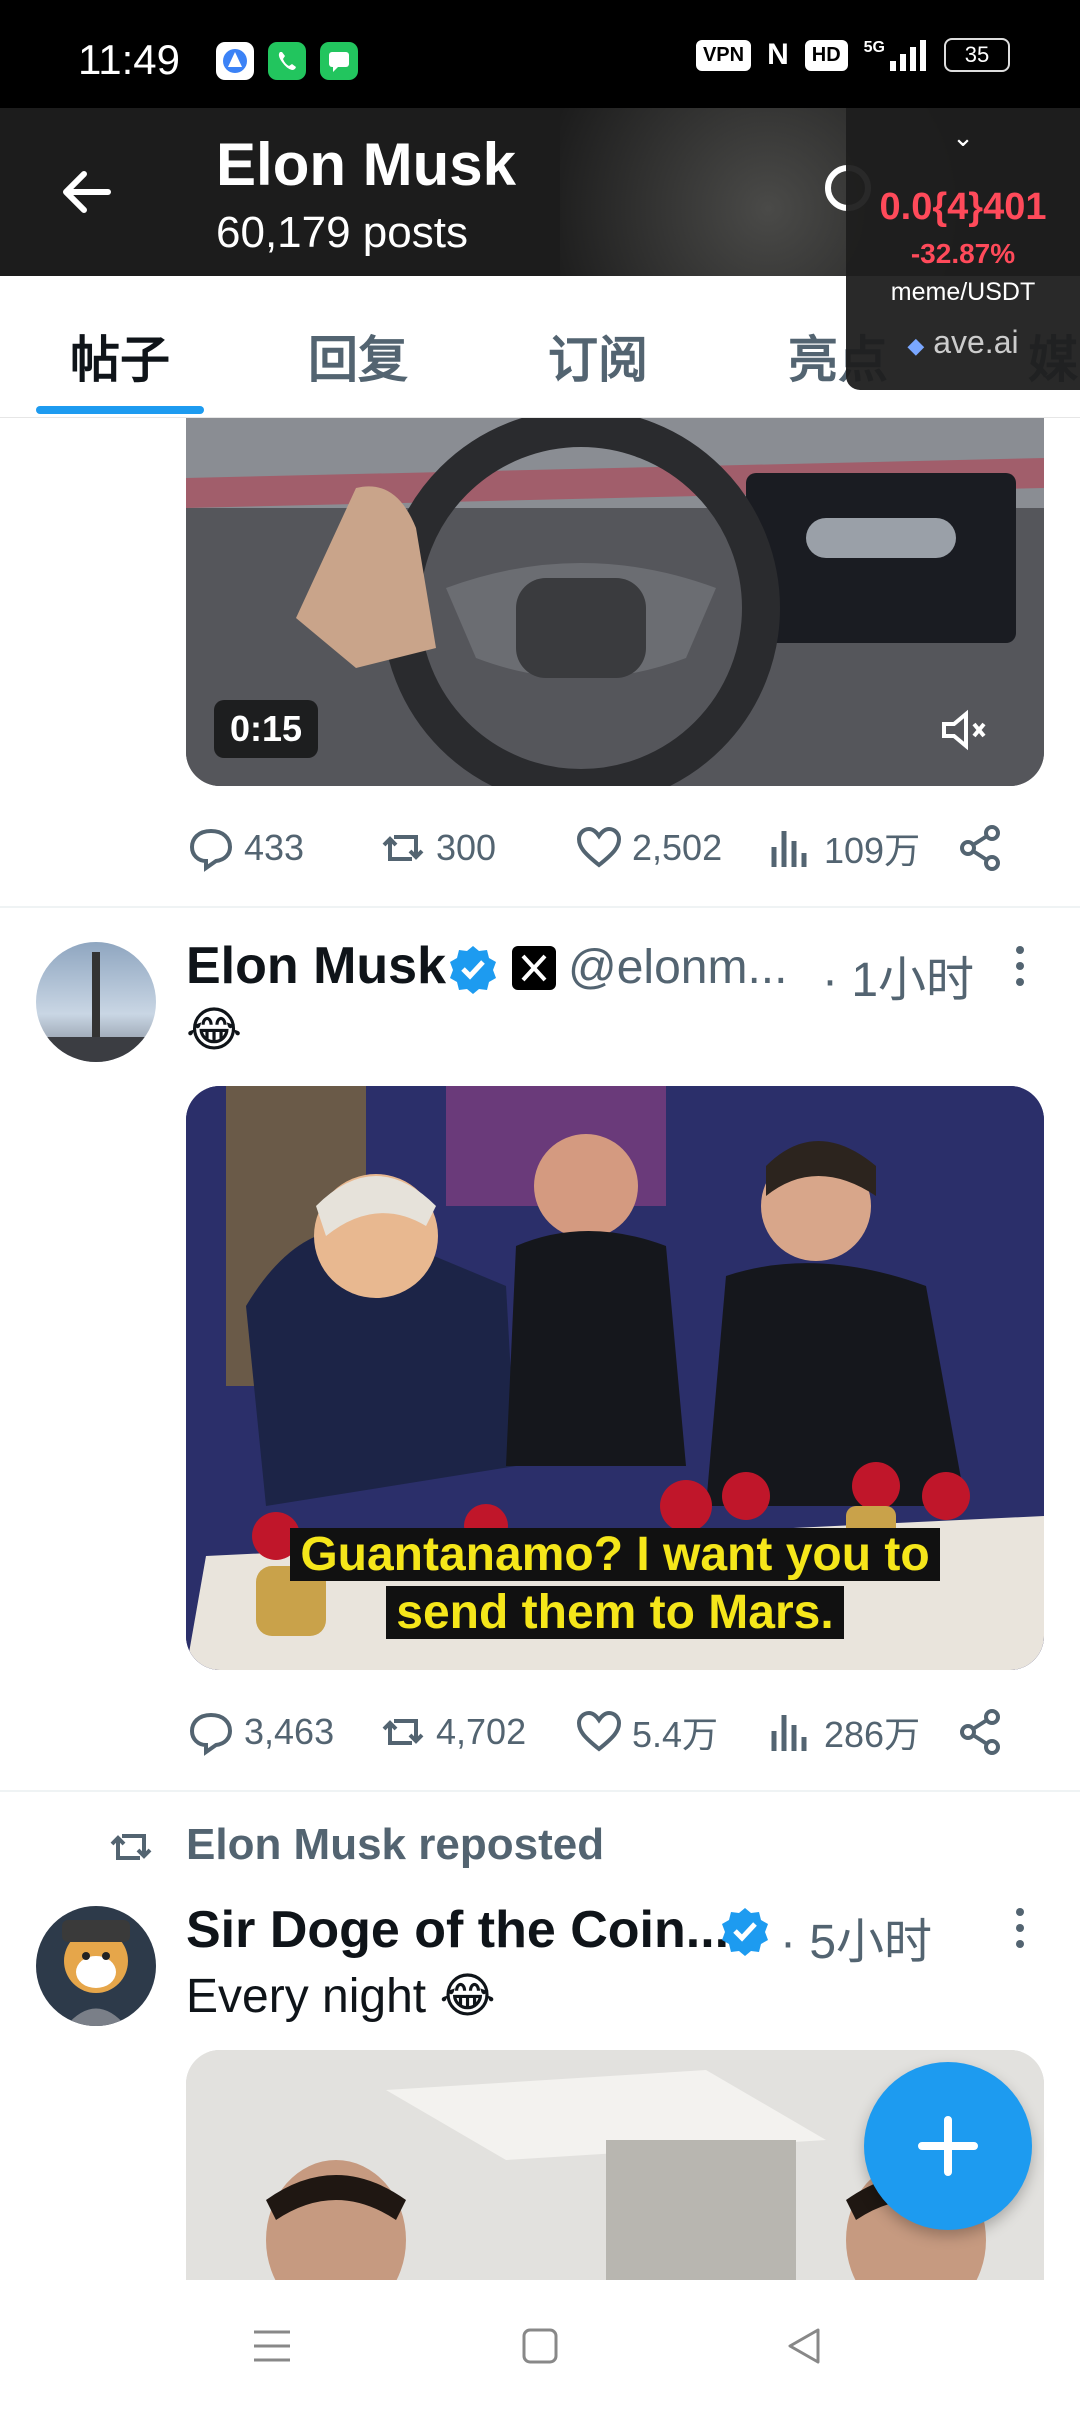  I want to click on profile-name: Elon Musk, so click(366, 164).